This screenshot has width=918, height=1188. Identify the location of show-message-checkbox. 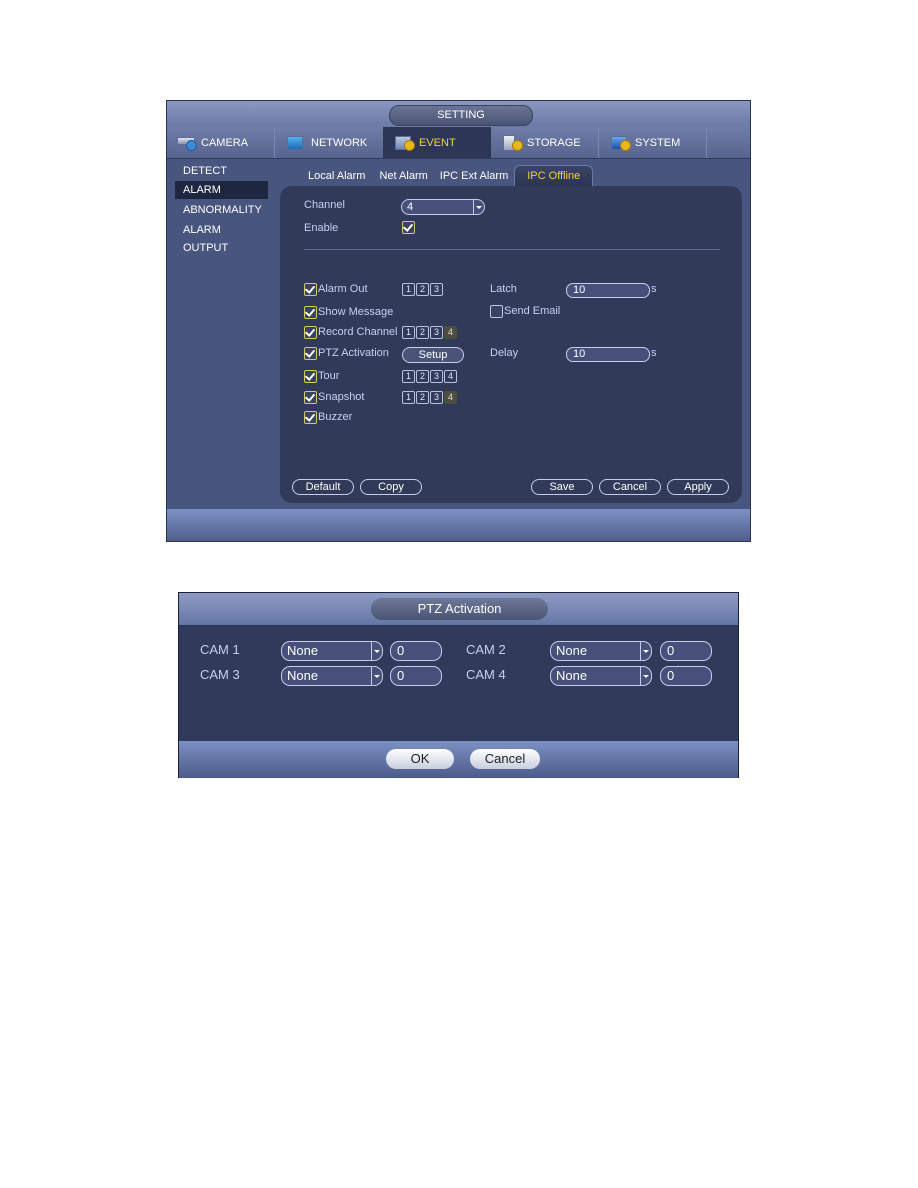
(310, 312).